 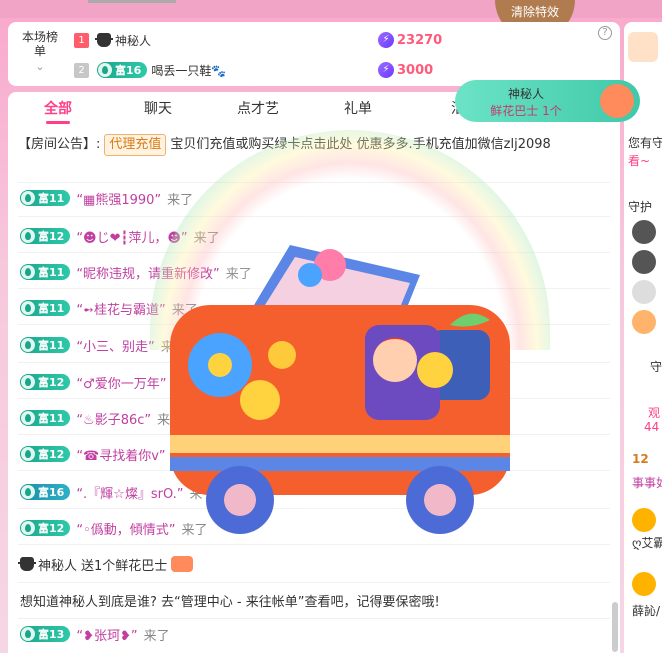 I want to click on user-name-link: “.『輝☆燦』srO.”, so click(x=129, y=492).